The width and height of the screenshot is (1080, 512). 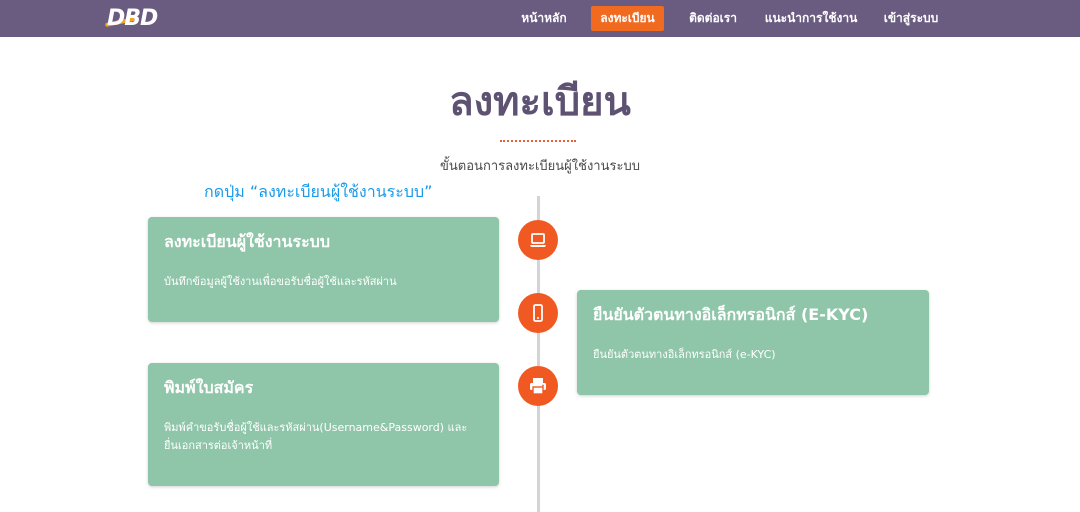 What do you see at coordinates (540, 102) in the screenshot?
I see `page-title: ลงทะเบียน` at bounding box center [540, 102].